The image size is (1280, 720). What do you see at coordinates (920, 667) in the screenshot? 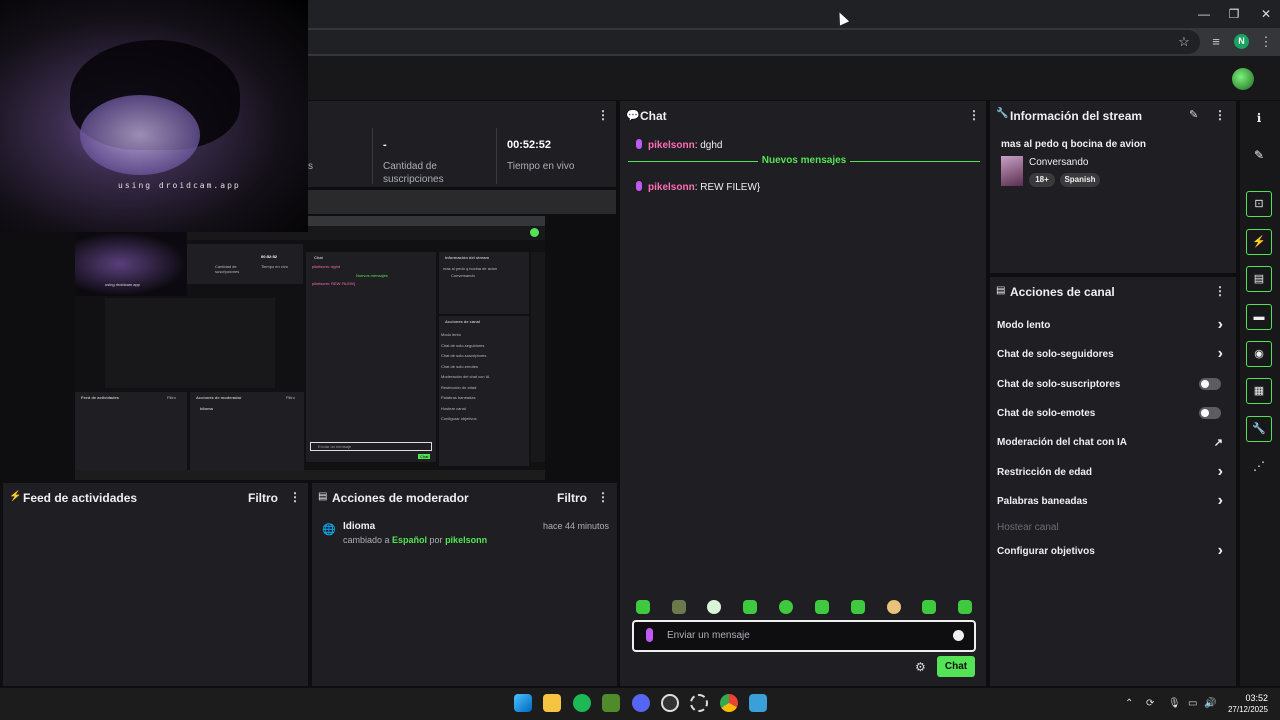
I see `chat-settings-icon: ⚙` at bounding box center [920, 667].